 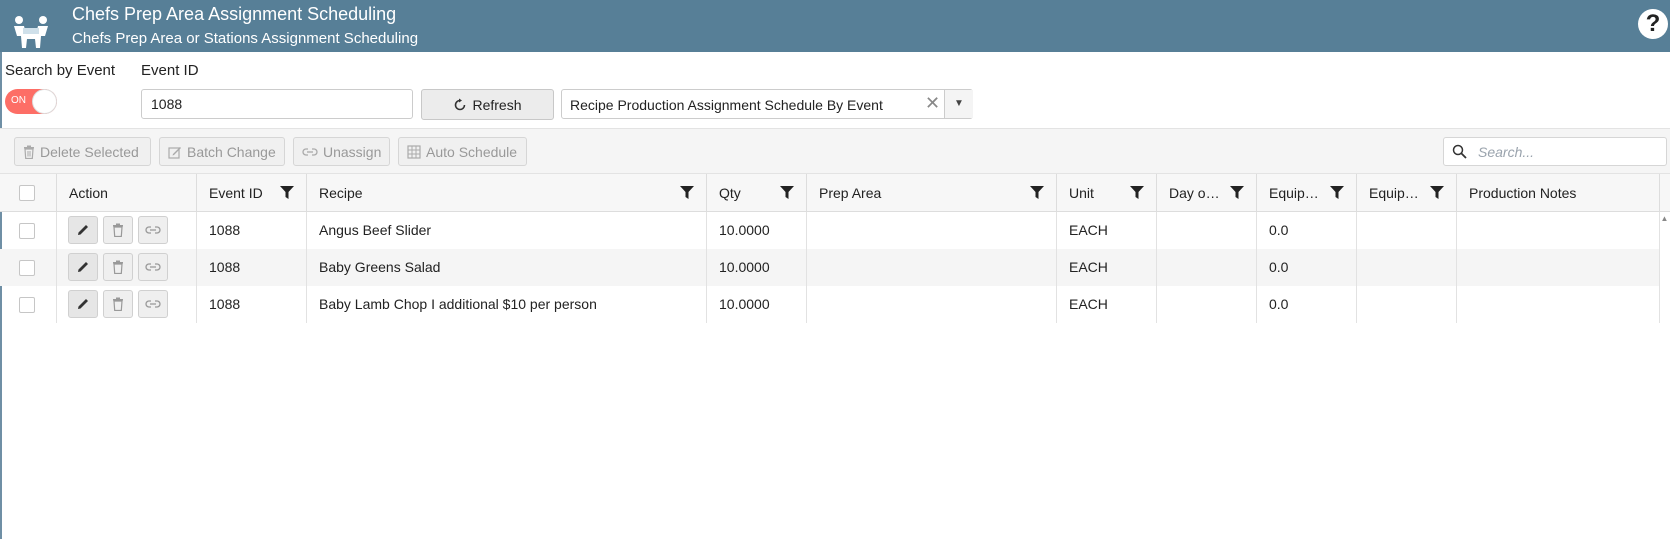 I want to click on unassign-label: Unassign, so click(x=352, y=151).